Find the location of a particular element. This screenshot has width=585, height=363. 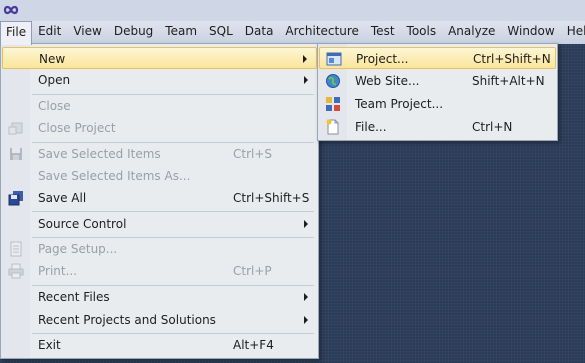

menu-window: Window is located at coordinates (530, 32).